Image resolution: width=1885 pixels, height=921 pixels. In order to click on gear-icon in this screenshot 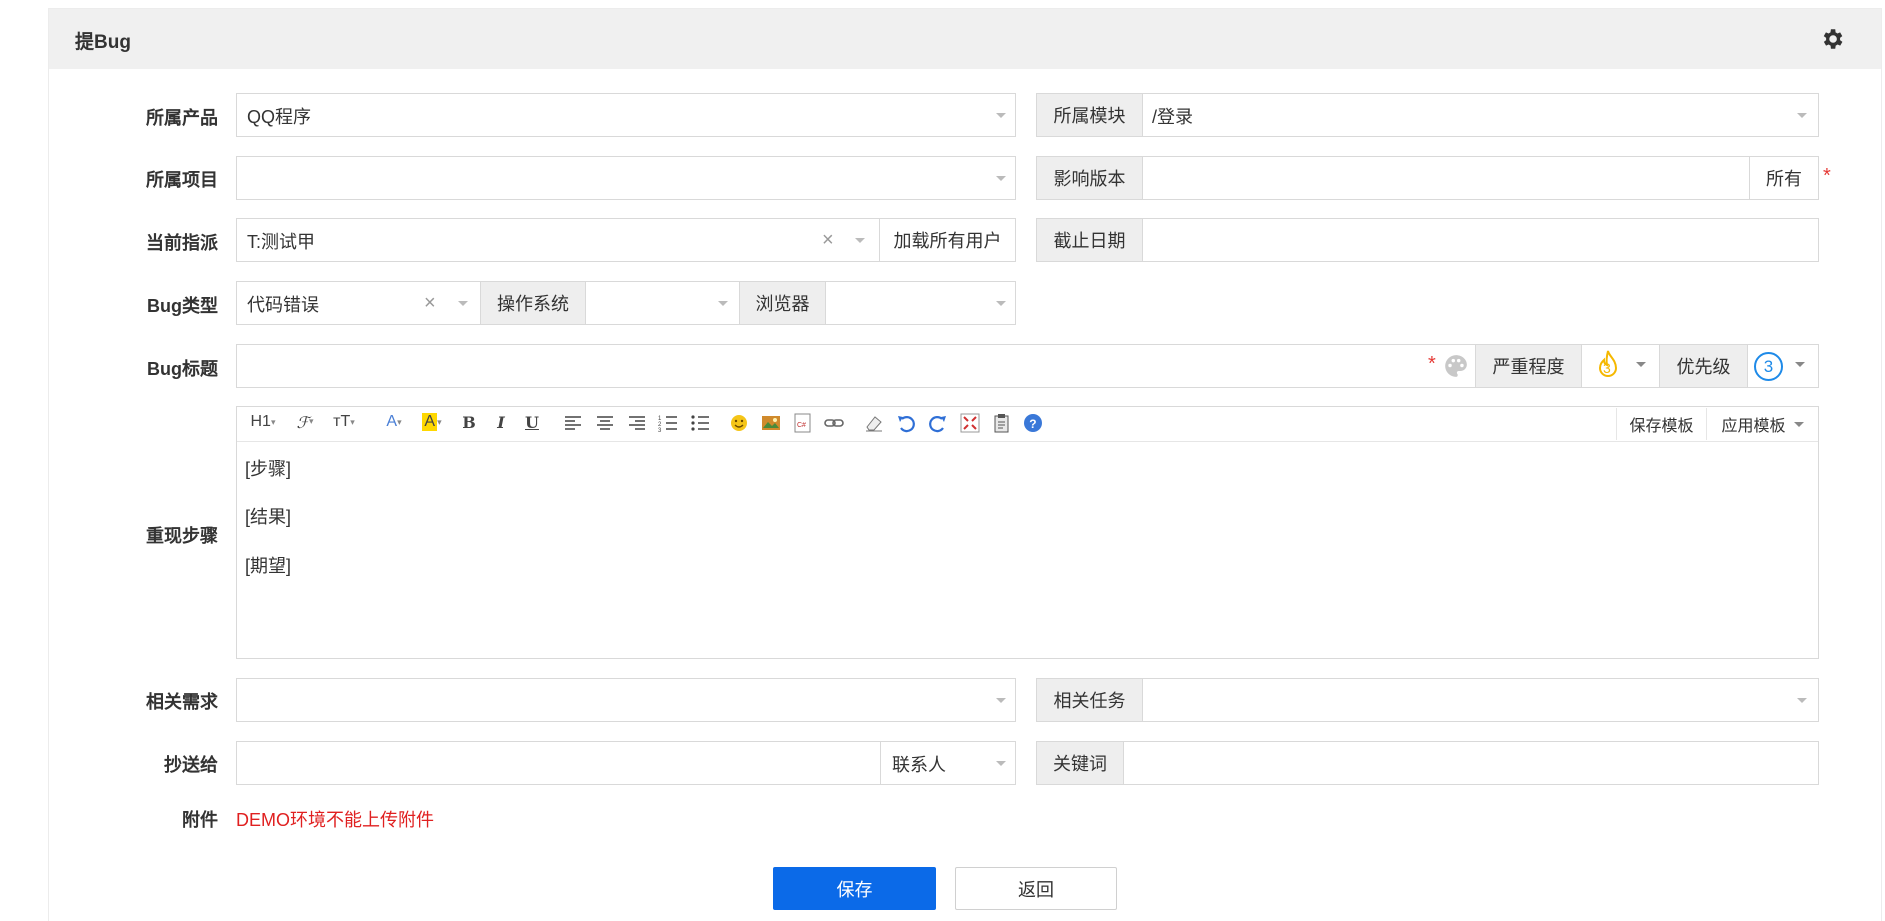, I will do `click(1832, 39)`.